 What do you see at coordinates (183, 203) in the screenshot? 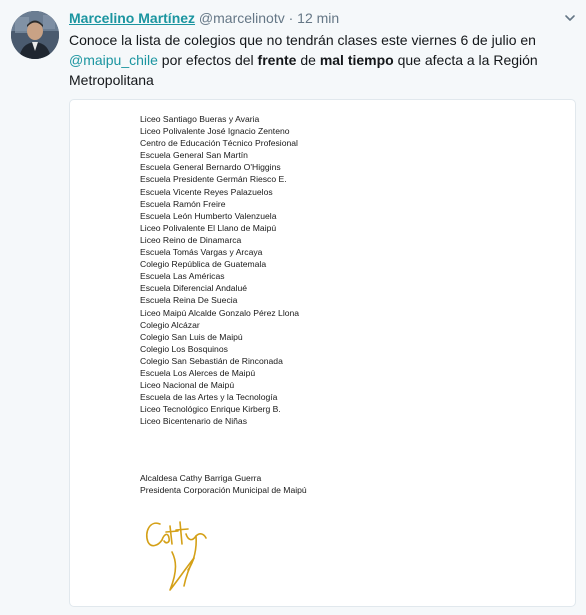
I see `school-list-item: Escuela Ramón Freire` at bounding box center [183, 203].